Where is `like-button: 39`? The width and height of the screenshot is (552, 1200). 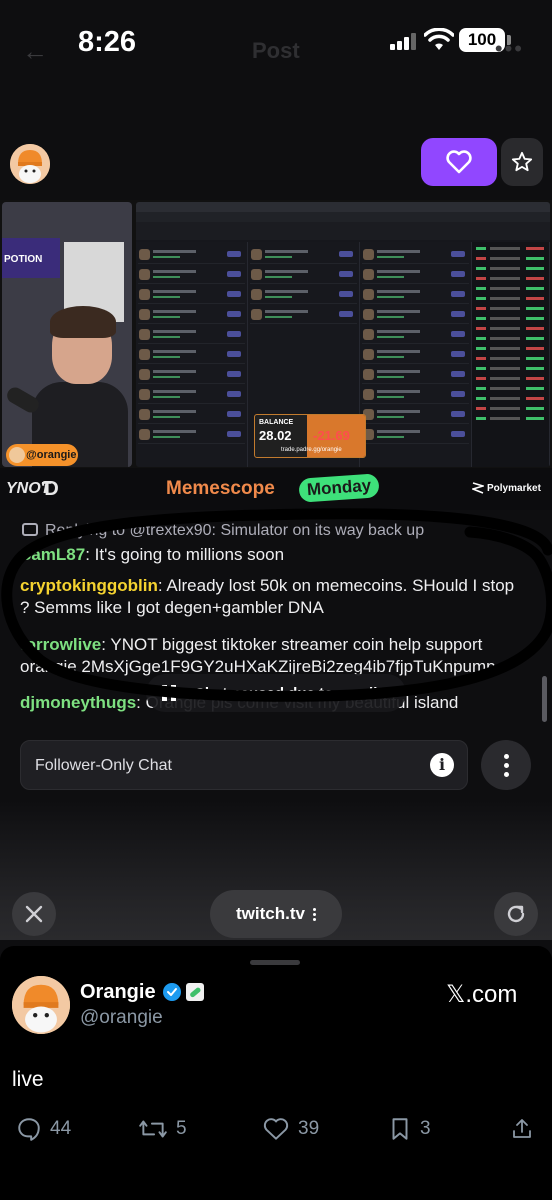 like-button: 39 is located at coordinates (290, 1129).